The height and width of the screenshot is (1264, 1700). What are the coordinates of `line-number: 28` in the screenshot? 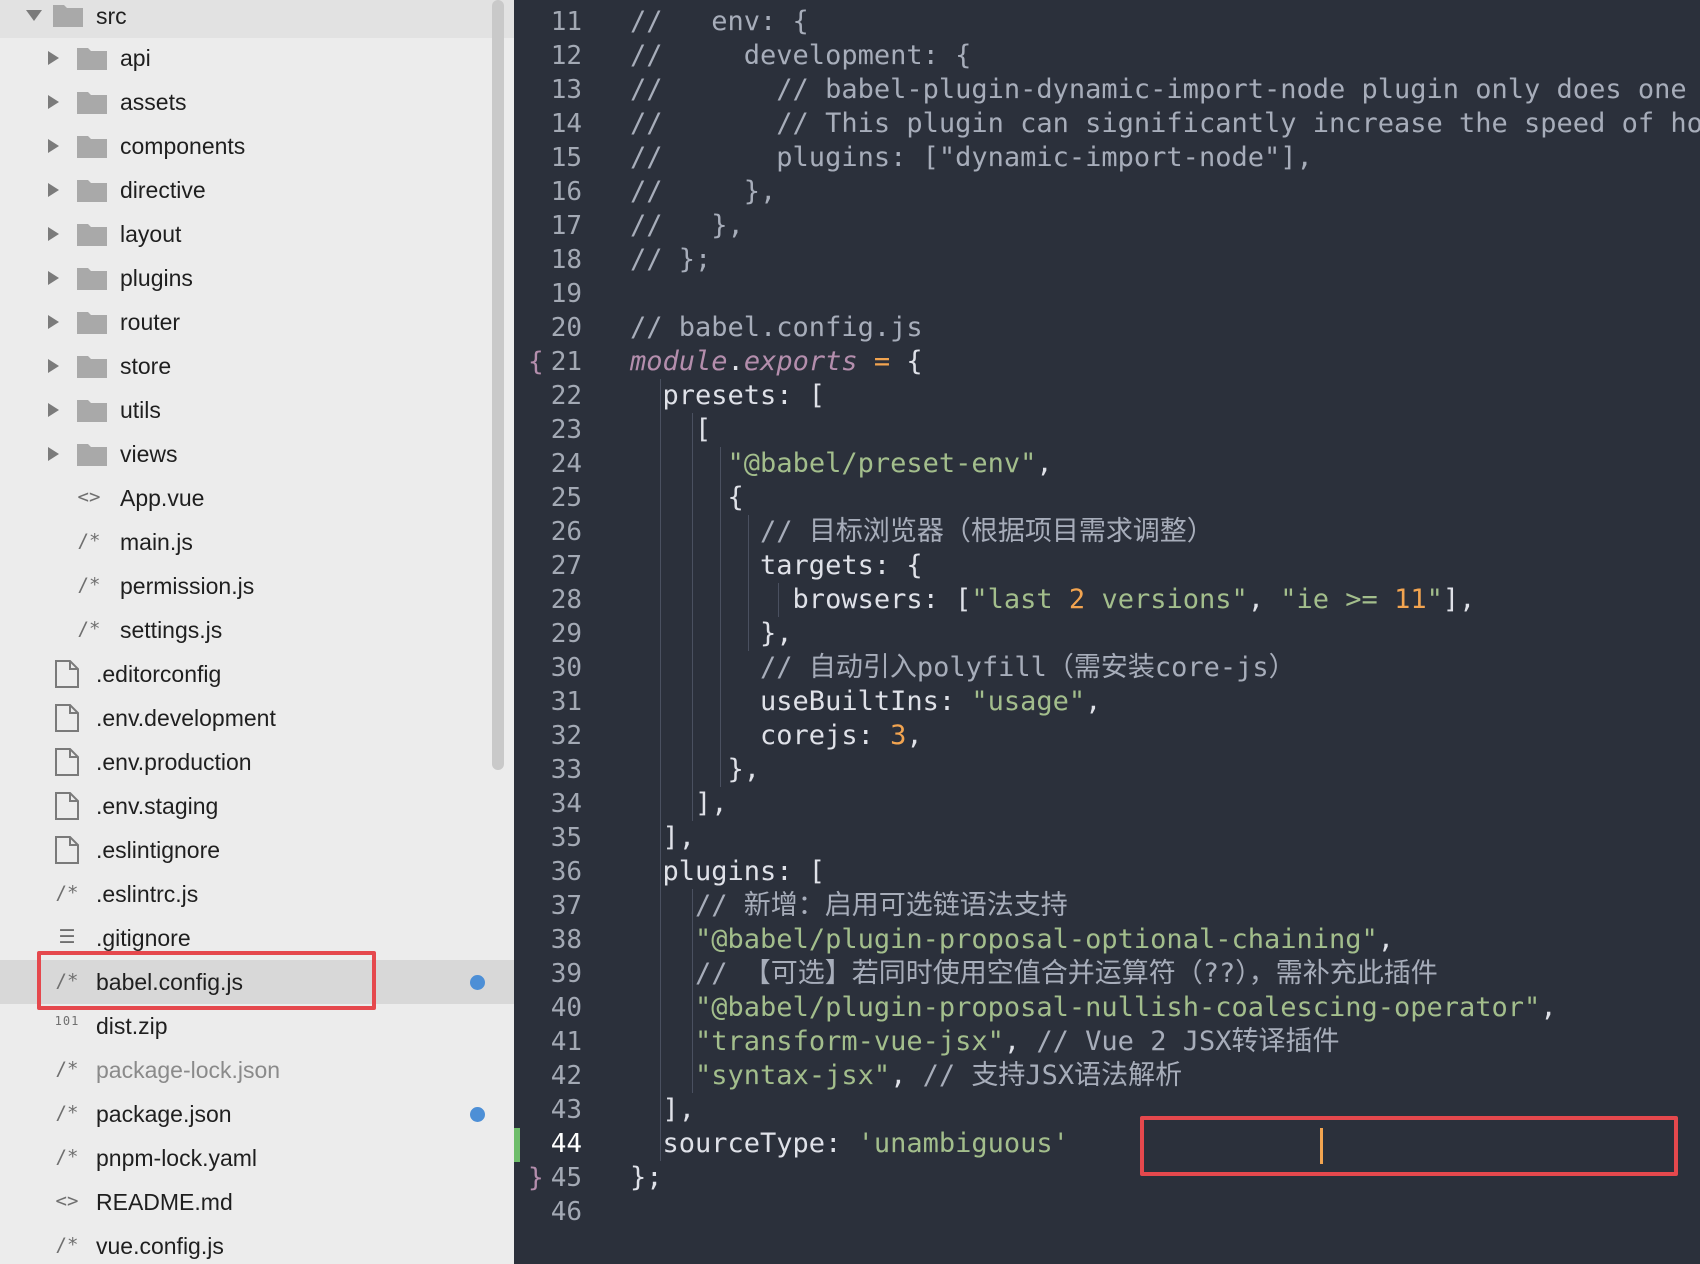 It's located at (566, 600).